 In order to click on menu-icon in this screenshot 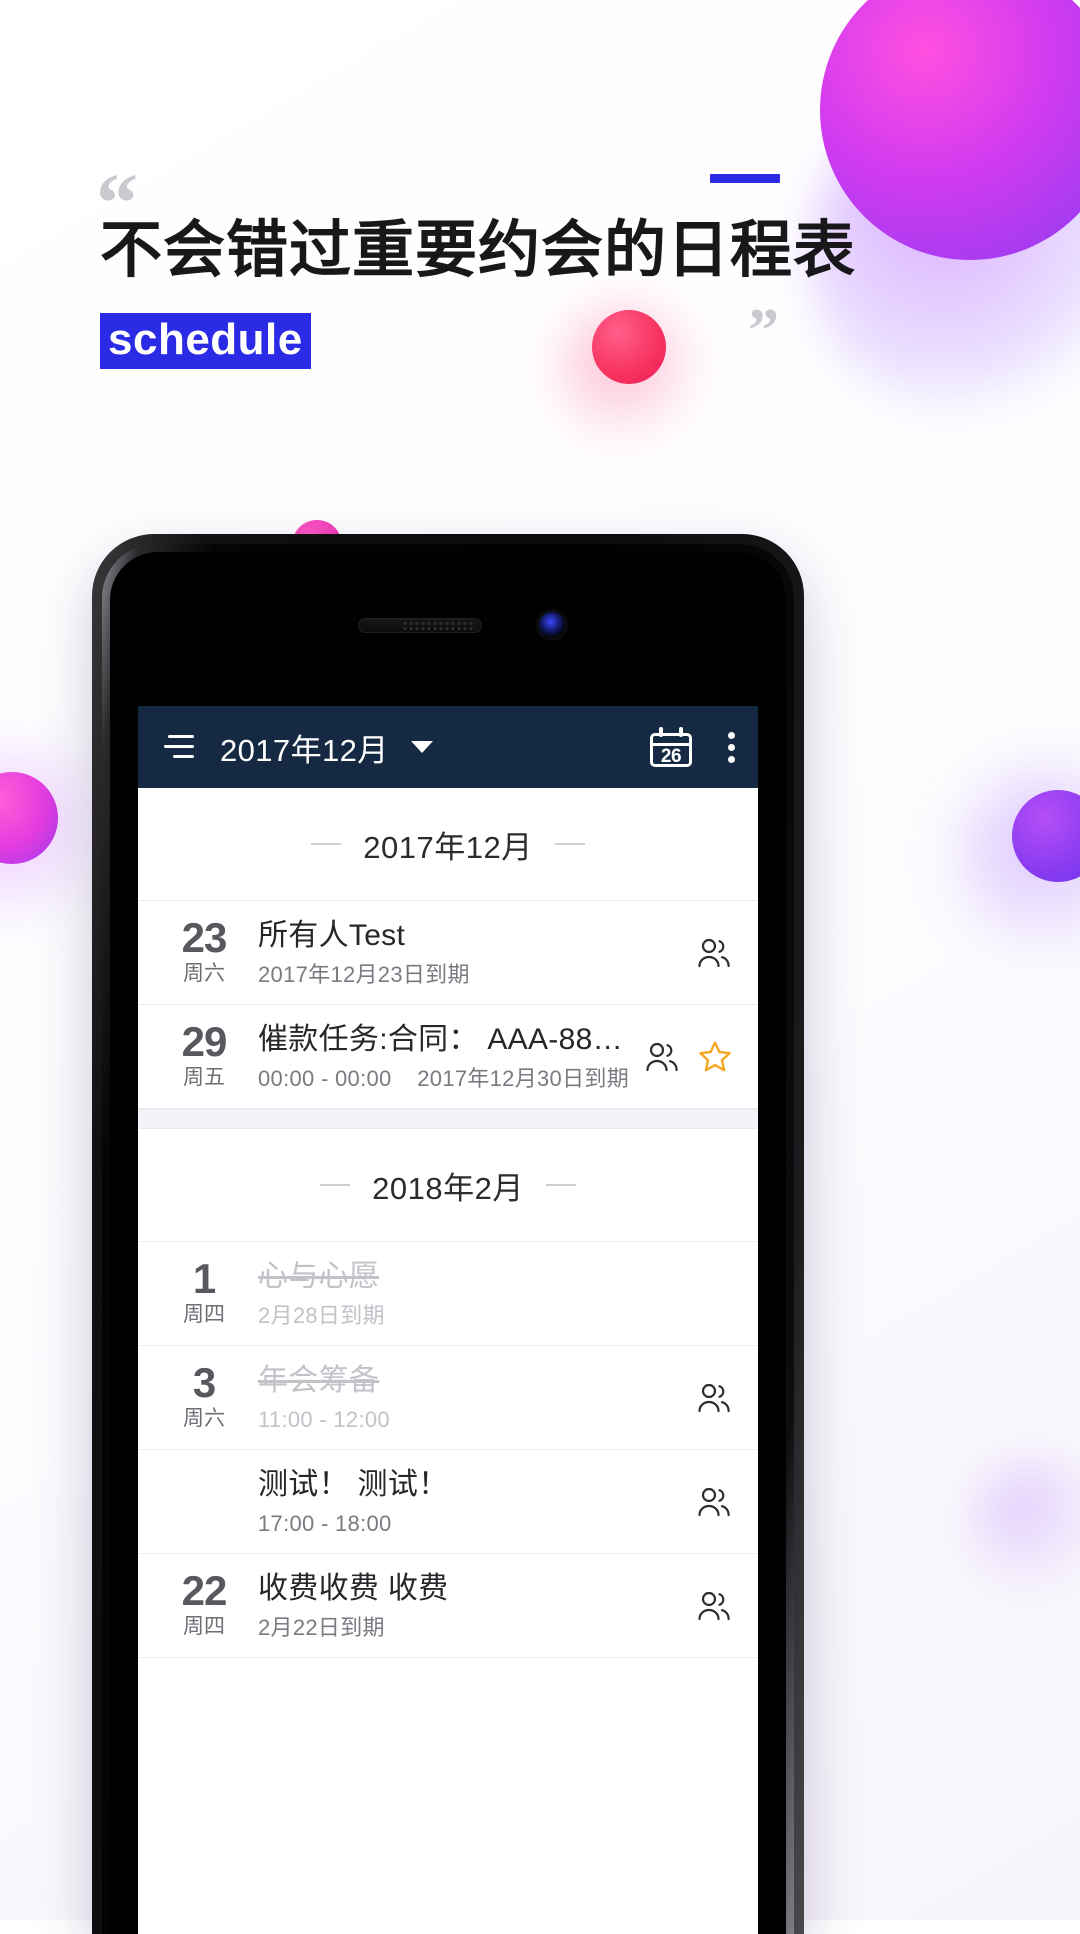, I will do `click(181, 747)`.